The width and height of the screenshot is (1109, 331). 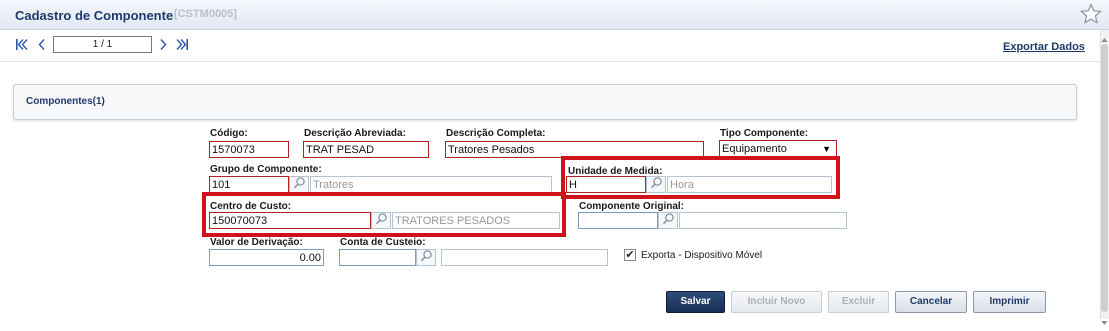 What do you see at coordinates (754, 149) in the screenshot?
I see `tipo-componente-value: Equipamento` at bounding box center [754, 149].